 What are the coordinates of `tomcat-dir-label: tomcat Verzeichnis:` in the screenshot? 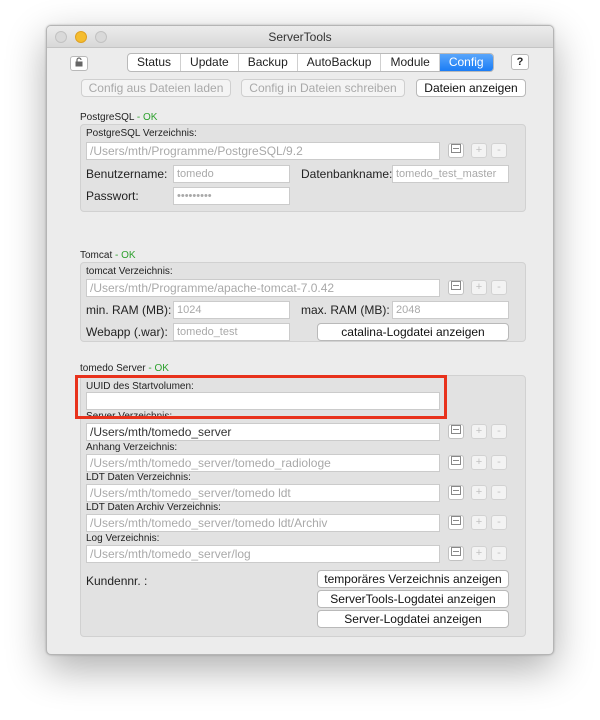 It's located at (129, 271).